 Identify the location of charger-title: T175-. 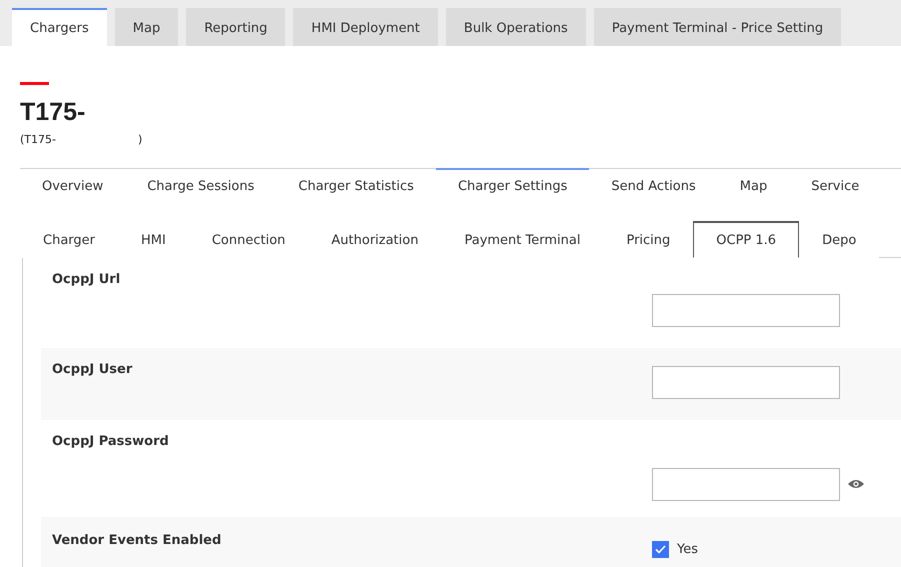
(53, 112).